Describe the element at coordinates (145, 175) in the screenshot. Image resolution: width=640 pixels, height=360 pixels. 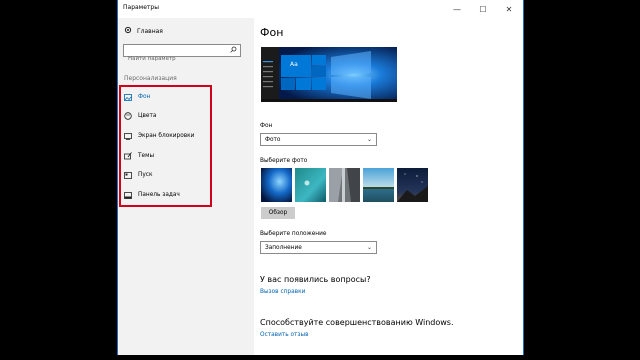
I see `sidebar-item-label: Пуск` at that location.